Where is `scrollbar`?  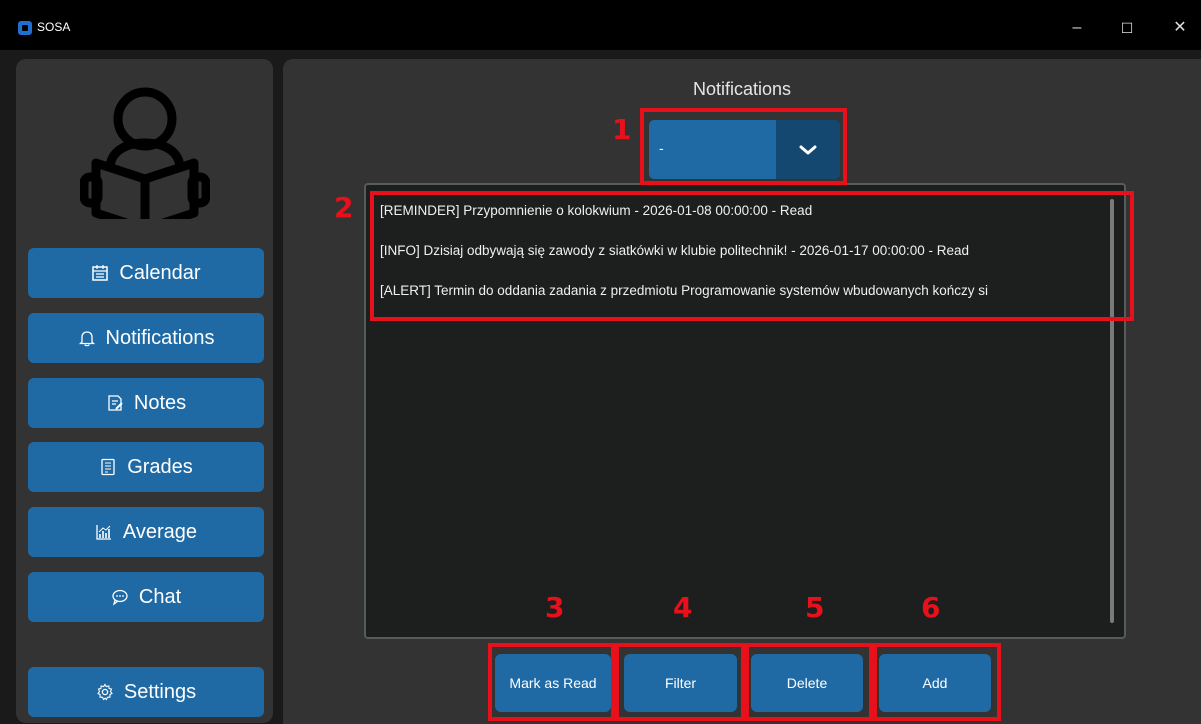
scrollbar is located at coordinates (1112, 411).